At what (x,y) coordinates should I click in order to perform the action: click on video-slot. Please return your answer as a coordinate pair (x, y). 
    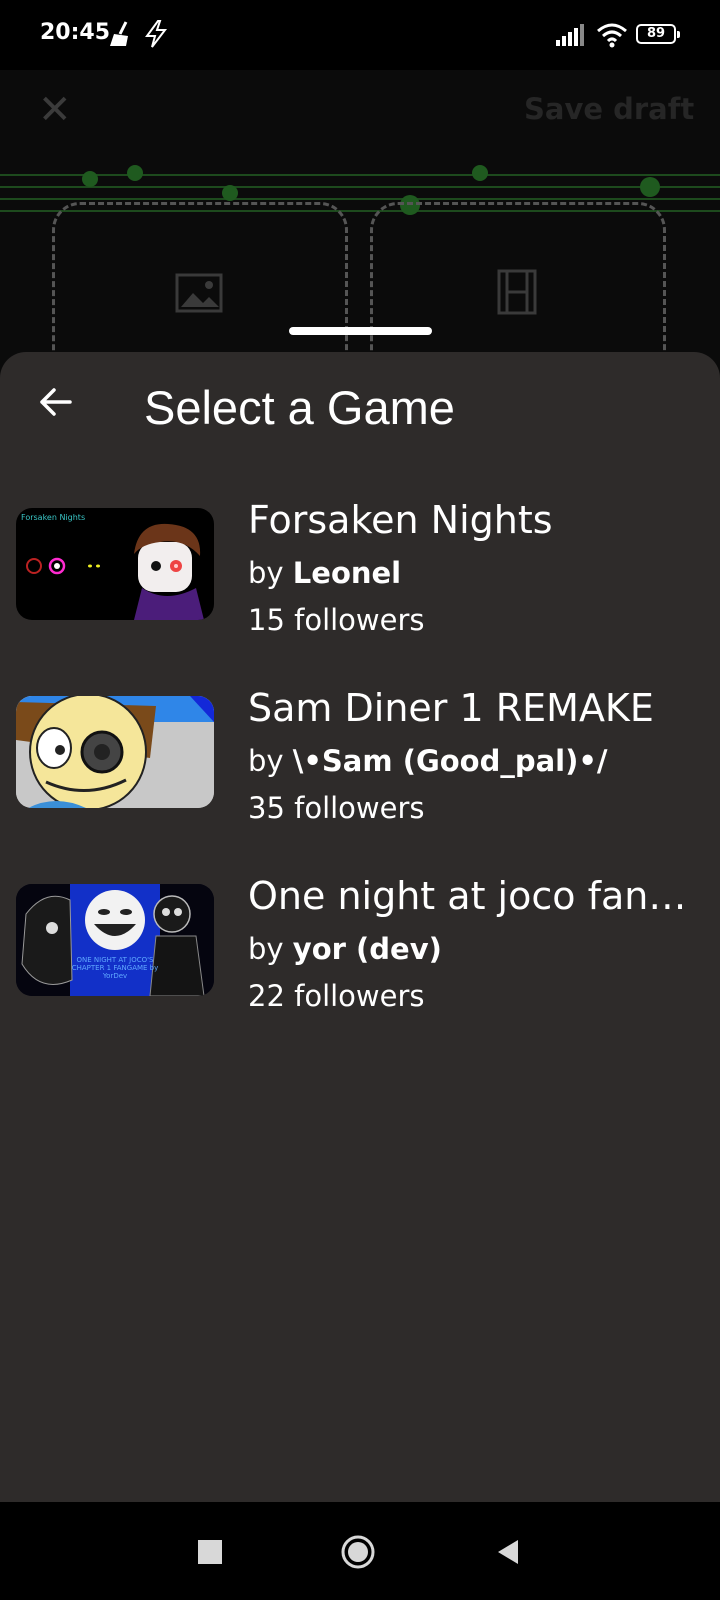
    Looking at the image, I should click on (518, 281).